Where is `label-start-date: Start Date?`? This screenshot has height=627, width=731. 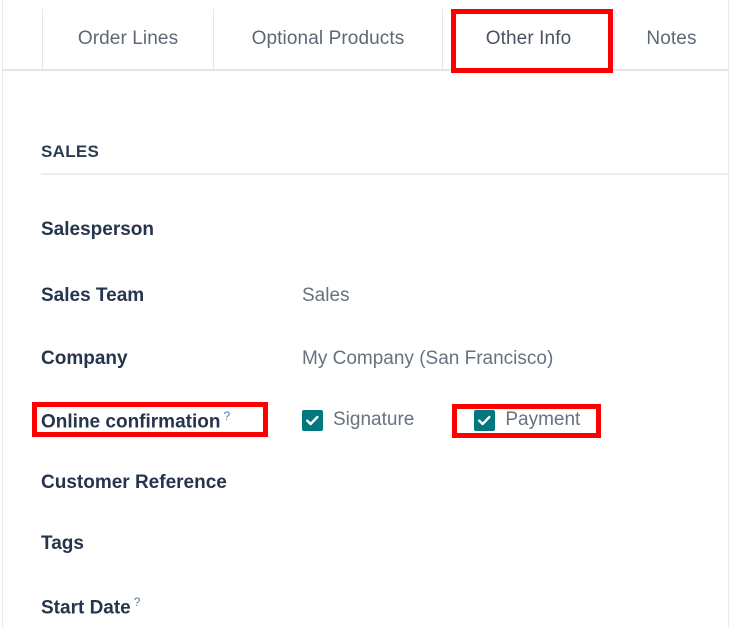 label-start-date: Start Date? is located at coordinates (90, 607).